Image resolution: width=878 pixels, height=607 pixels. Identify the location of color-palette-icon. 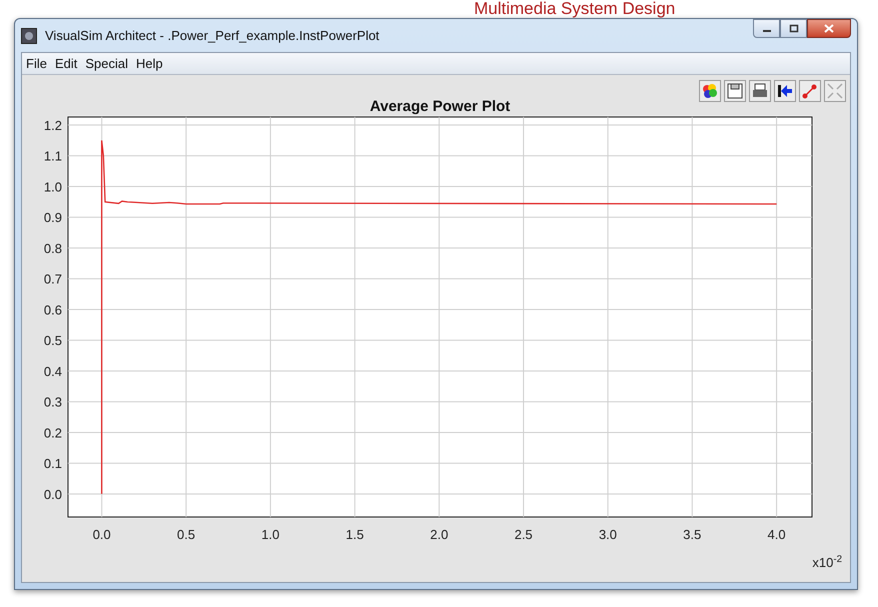
(710, 91).